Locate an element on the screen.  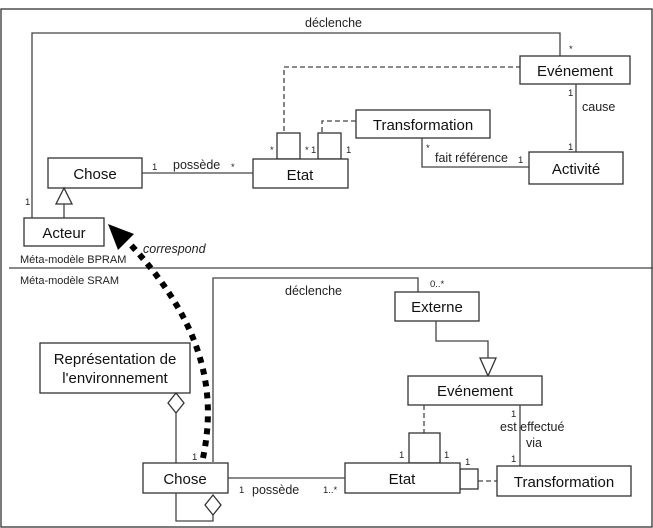
bpram-etat-evenement-mult-left: * is located at coordinates (272, 150).